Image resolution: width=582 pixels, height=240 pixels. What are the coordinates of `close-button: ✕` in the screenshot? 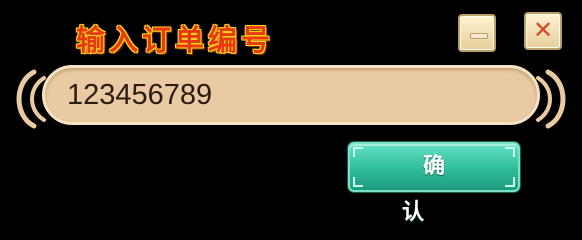 It's located at (543, 31).